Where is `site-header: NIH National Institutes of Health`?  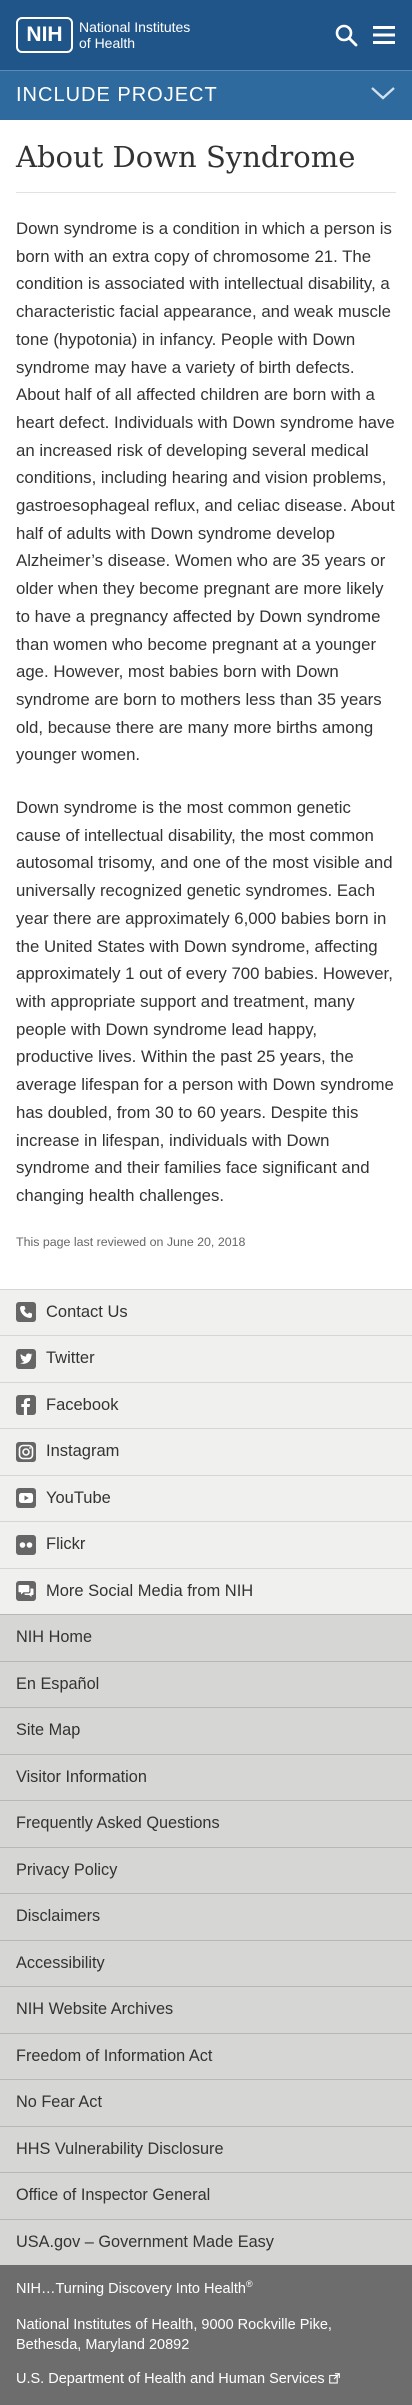
site-header: NIH National Institutes of Health is located at coordinates (206, 35).